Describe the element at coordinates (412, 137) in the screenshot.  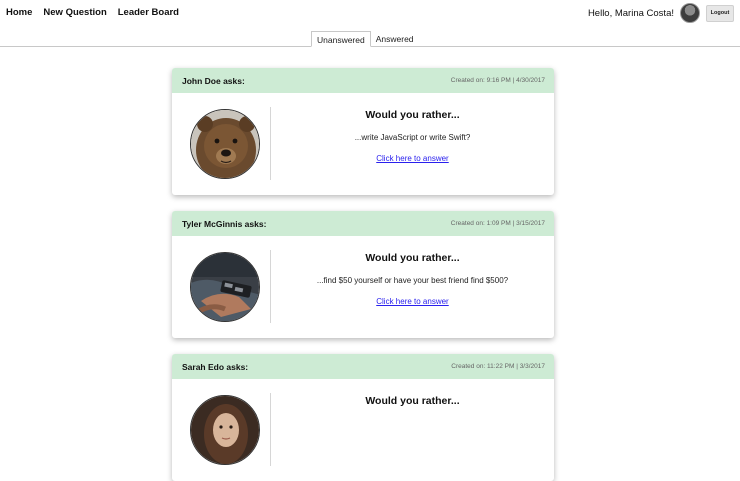
I see `question-preview: ...write JavaScript or write Swift?` at that location.